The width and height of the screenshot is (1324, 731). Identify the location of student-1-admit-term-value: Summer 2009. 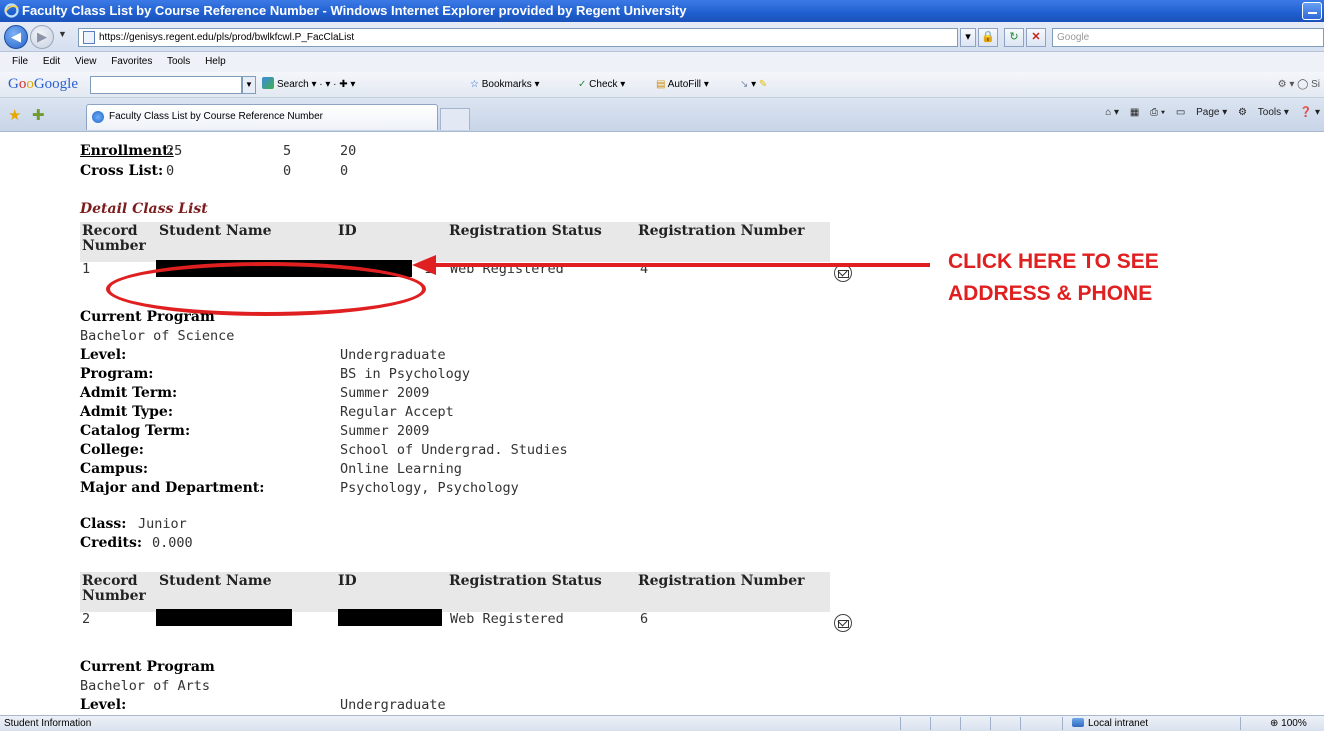
(385, 393).